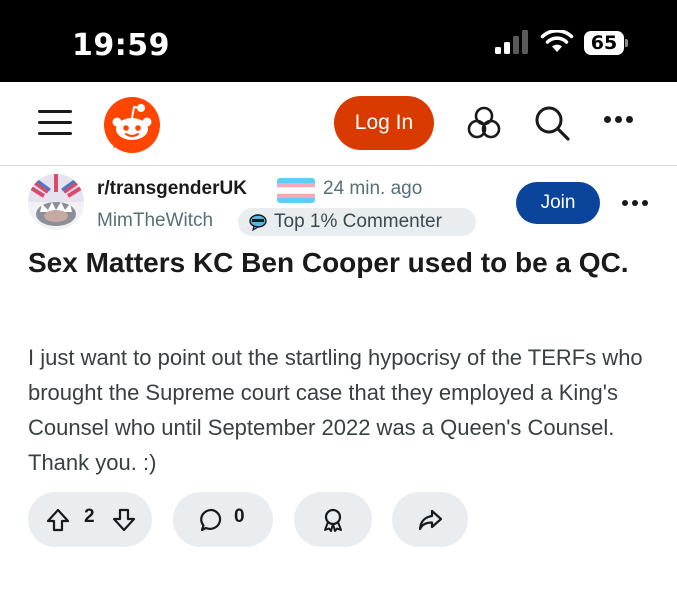 Image resolution: width=677 pixels, height=600 pixels. I want to click on search-icon, so click(552, 123).